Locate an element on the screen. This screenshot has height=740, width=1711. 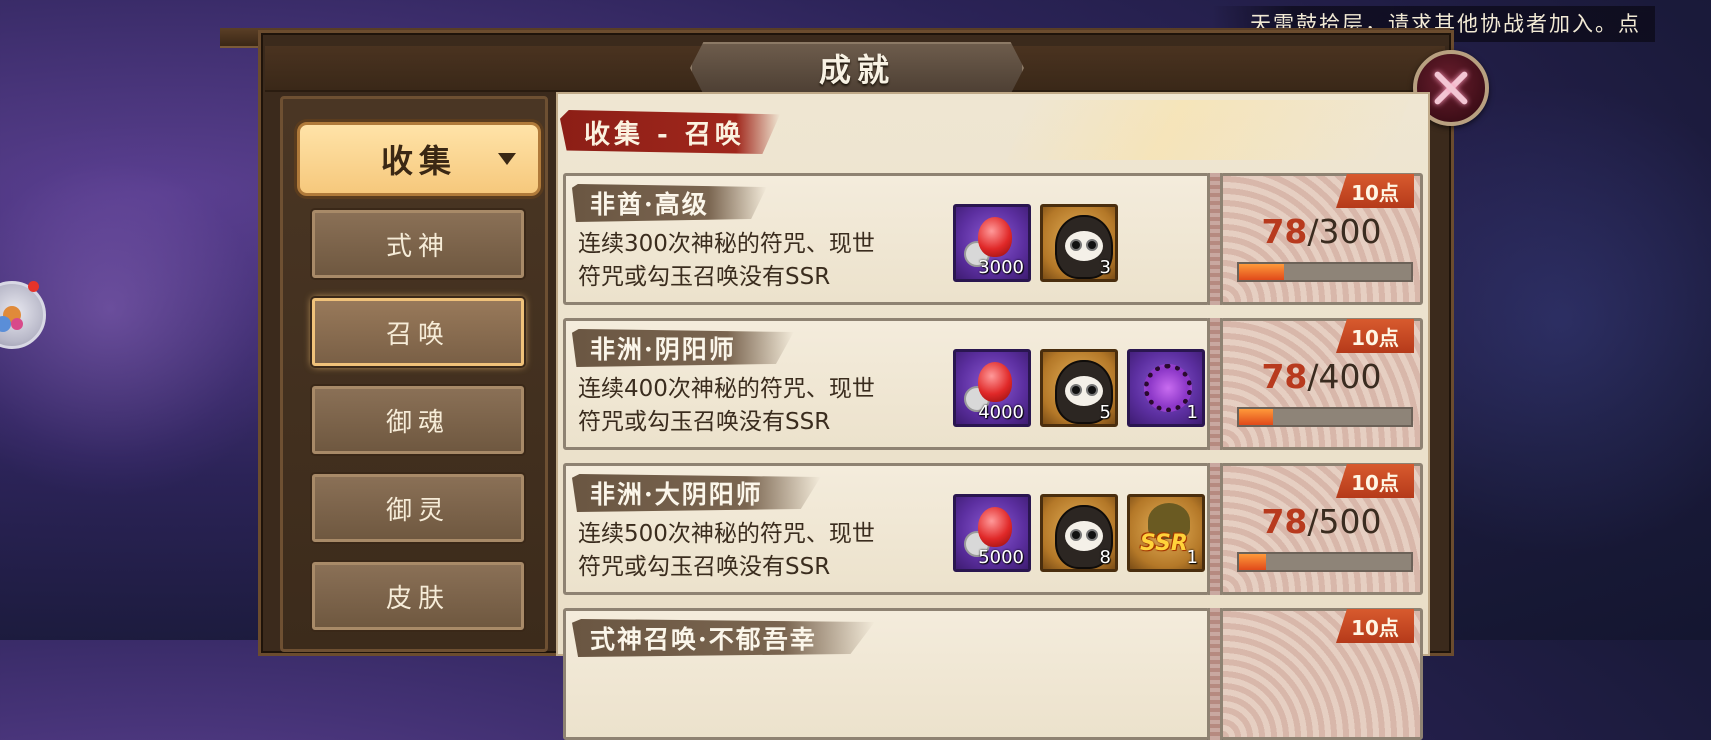
section-title-banner: 收集 - 召唤 is located at coordinates (670, 132).